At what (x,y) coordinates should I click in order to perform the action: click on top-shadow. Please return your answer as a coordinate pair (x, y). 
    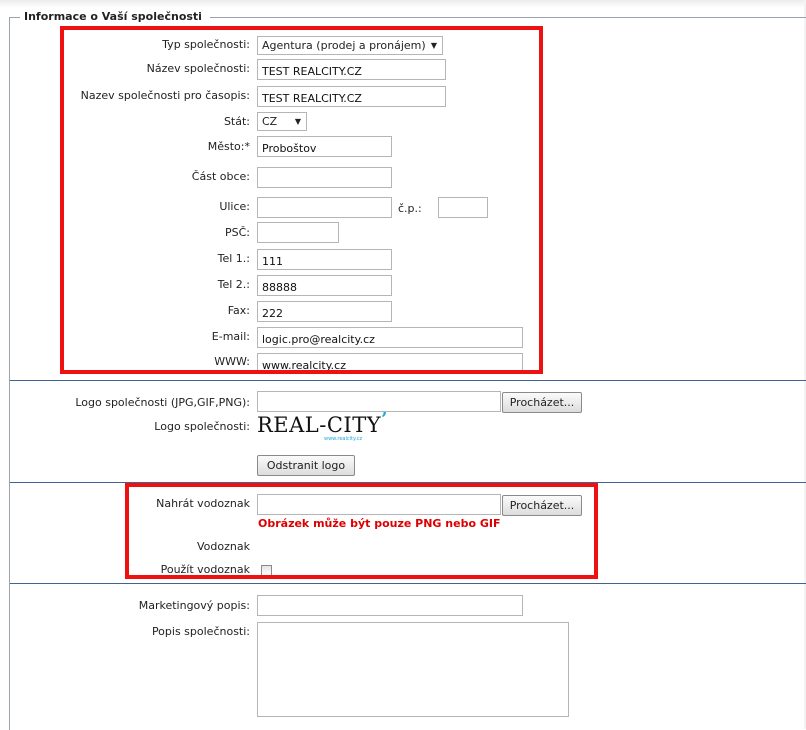
    Looking at the image, I should click on (403, 4).